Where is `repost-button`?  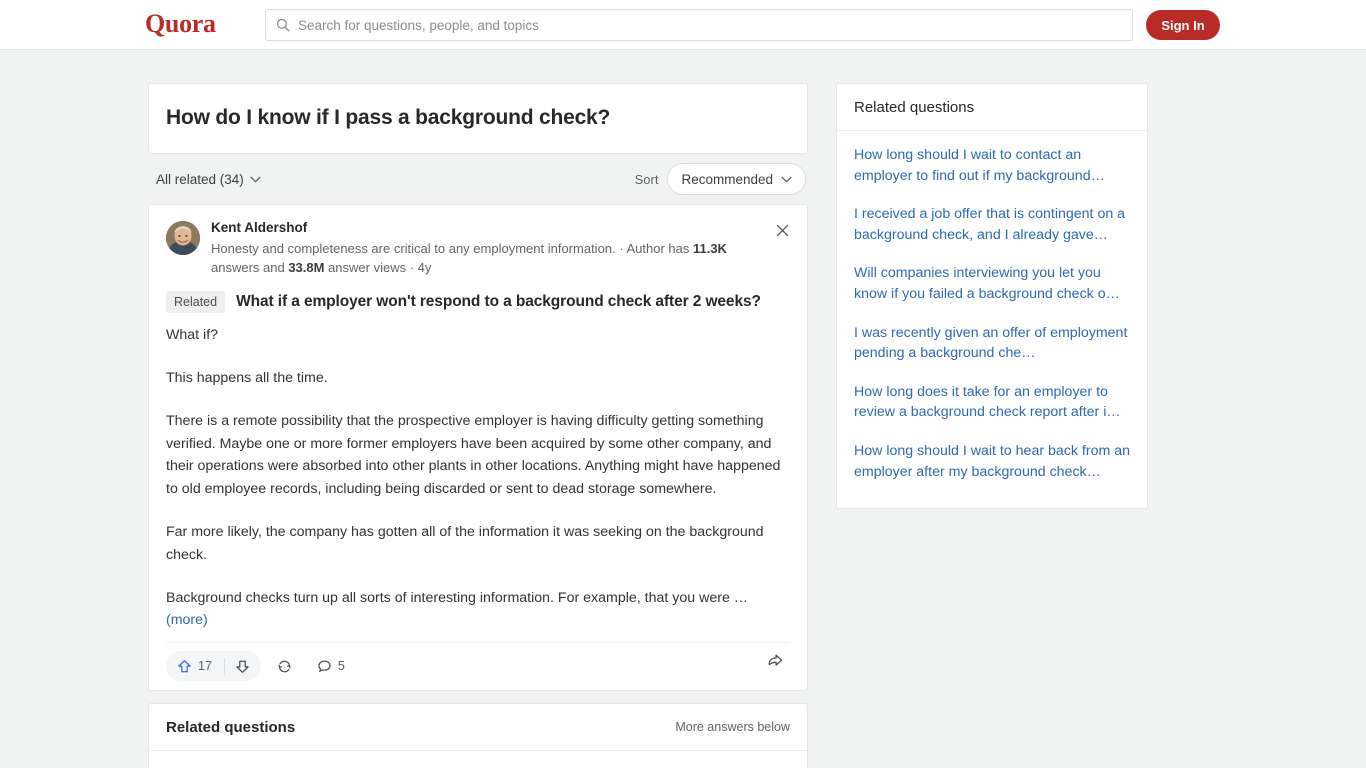
repost-button is located at coordinates (284, 666).